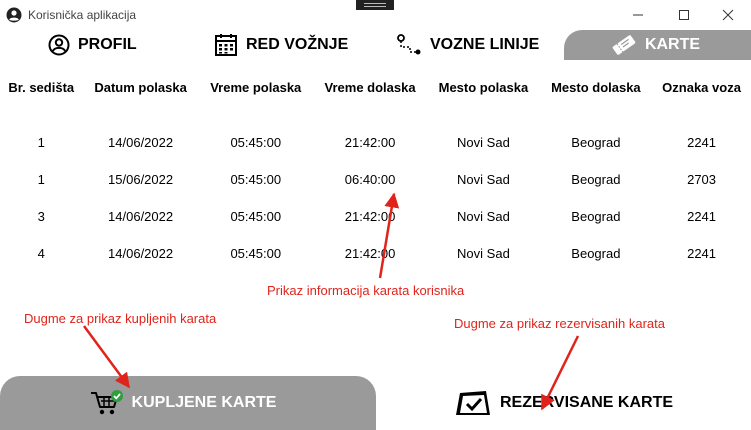 Image resolution: width=751 pixels, height=430 pixels. I want to click on title-bar: Korisnička aplikacija, so click(375, 15).